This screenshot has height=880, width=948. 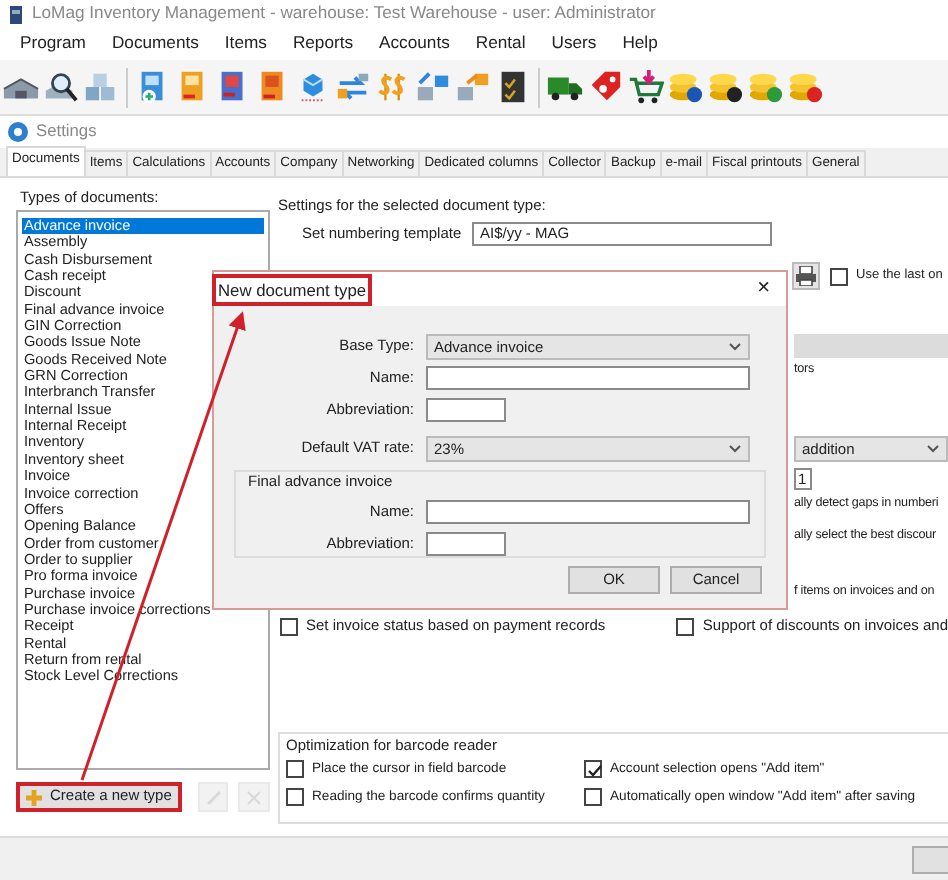 I want to click on menu-item: Documents, so click(x=155, y=44).